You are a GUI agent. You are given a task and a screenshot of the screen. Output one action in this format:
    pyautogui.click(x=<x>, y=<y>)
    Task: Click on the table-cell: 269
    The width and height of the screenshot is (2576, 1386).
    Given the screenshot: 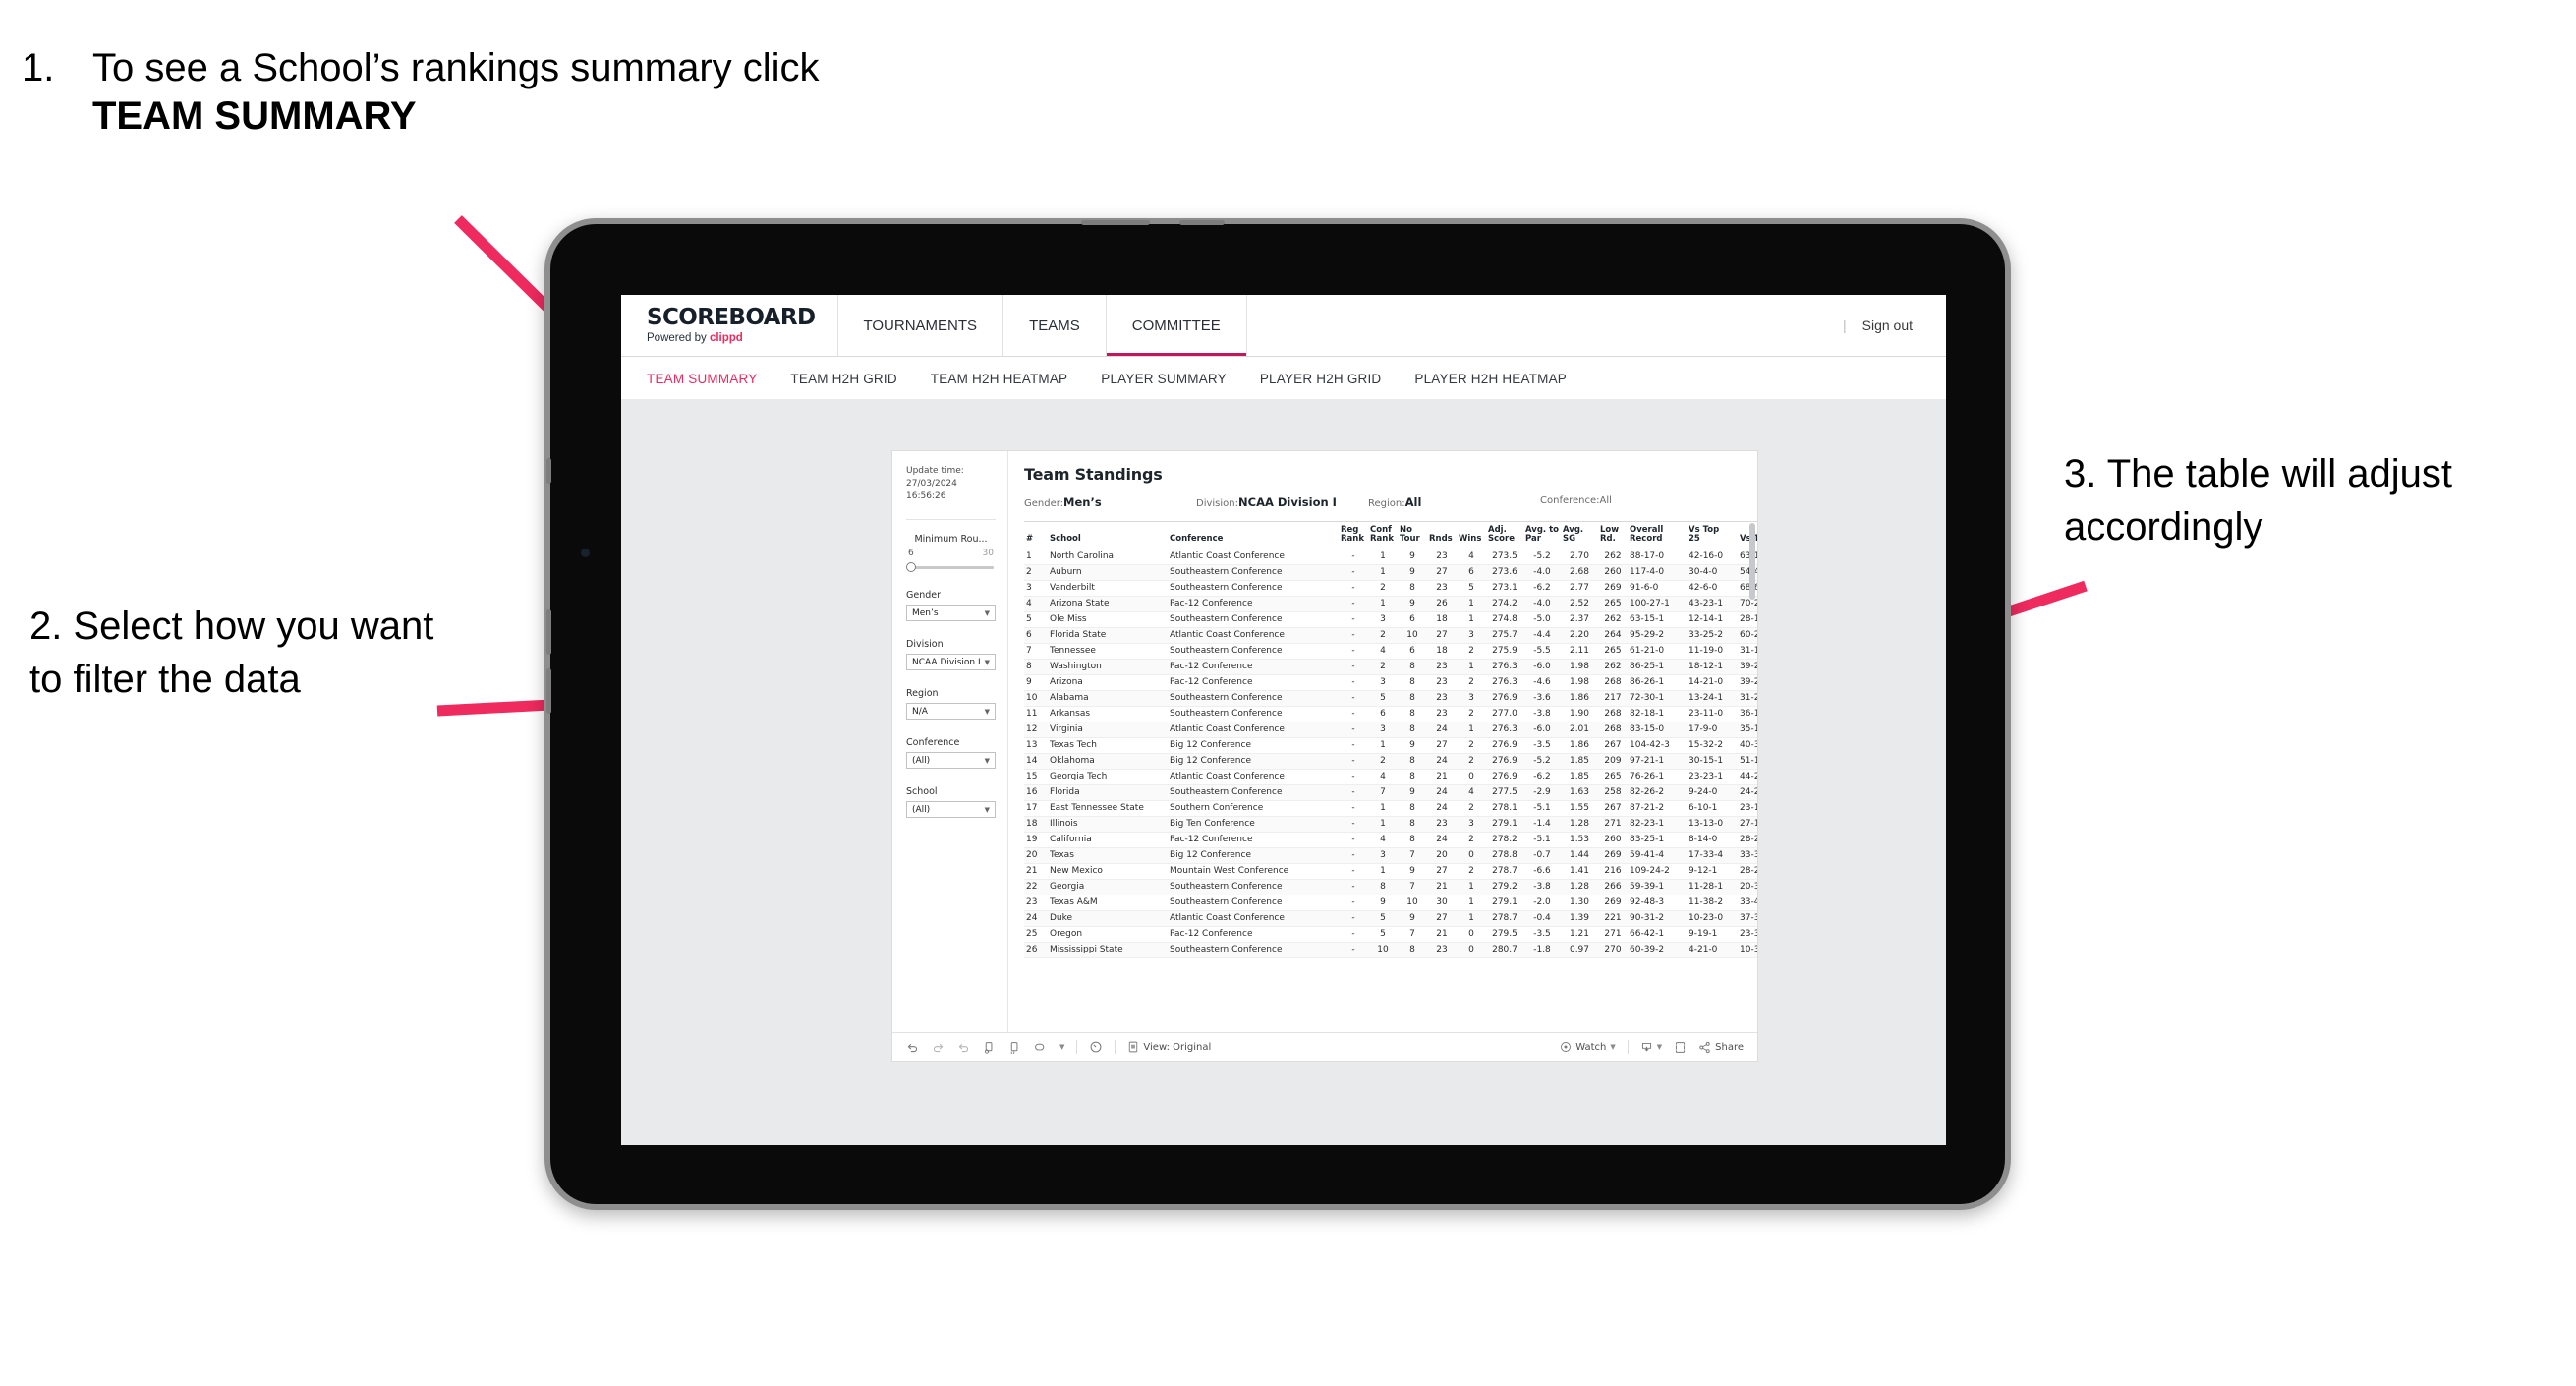 What is the action you would take?
    pyautogui.click(x=1613, y=903)
    